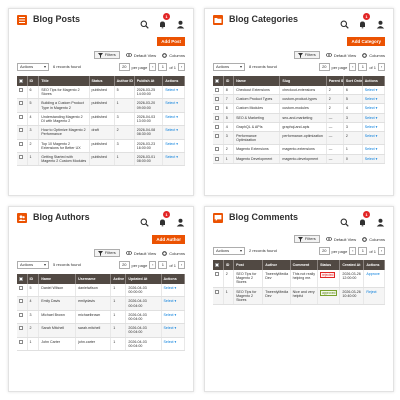 Image resolution: width=400 pixels, height=400 pixels. What do you see at coordinates (303, 81) in the screenshot?
I see `column-header-slug: Slug` at bounding box center [303, 81].